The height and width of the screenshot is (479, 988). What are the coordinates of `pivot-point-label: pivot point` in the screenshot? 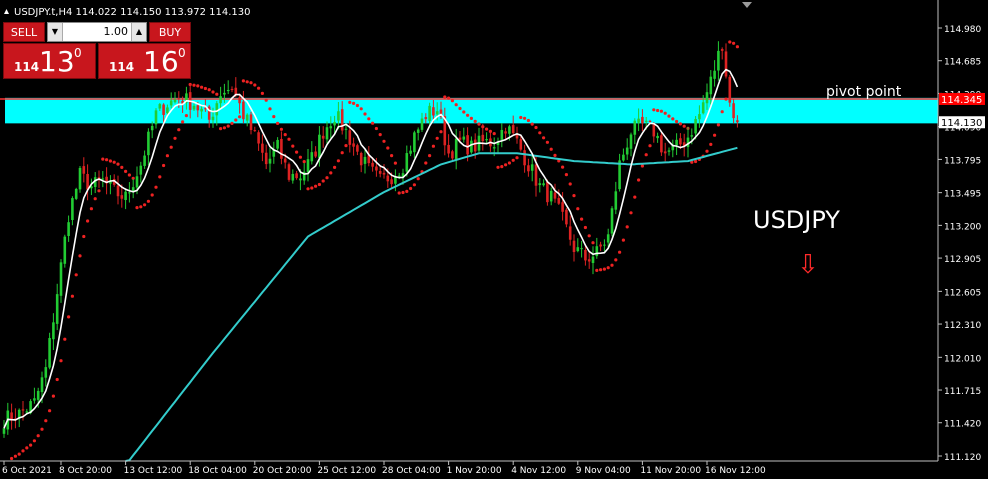 It's located at (864, 92).